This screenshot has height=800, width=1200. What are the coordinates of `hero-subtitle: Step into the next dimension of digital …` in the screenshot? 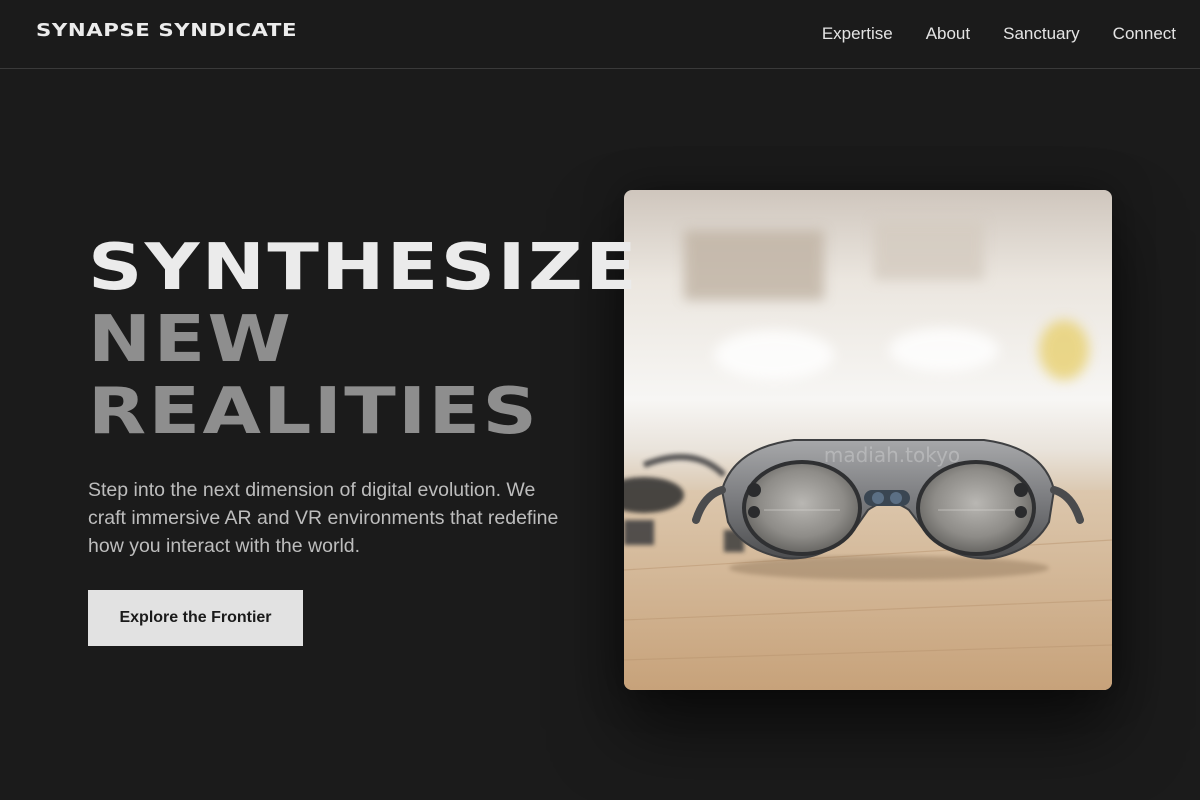 It's located at (323, 518).